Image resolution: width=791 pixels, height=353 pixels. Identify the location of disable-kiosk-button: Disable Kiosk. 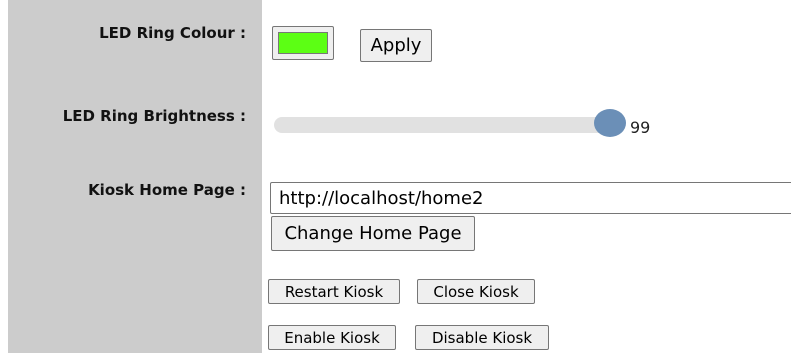
(482, 337).